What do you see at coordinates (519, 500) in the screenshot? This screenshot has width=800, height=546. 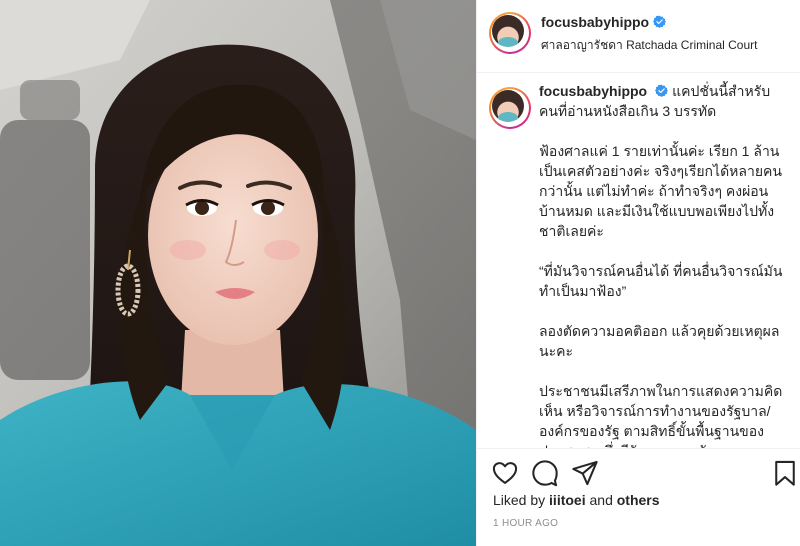 I see `liked-by-prefix: Liked by` at bounding box center [519, 500].